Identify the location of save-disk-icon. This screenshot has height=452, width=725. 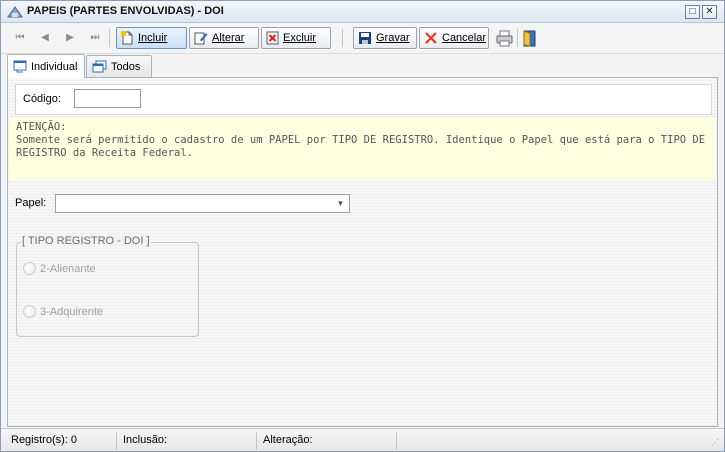
(365, 38).